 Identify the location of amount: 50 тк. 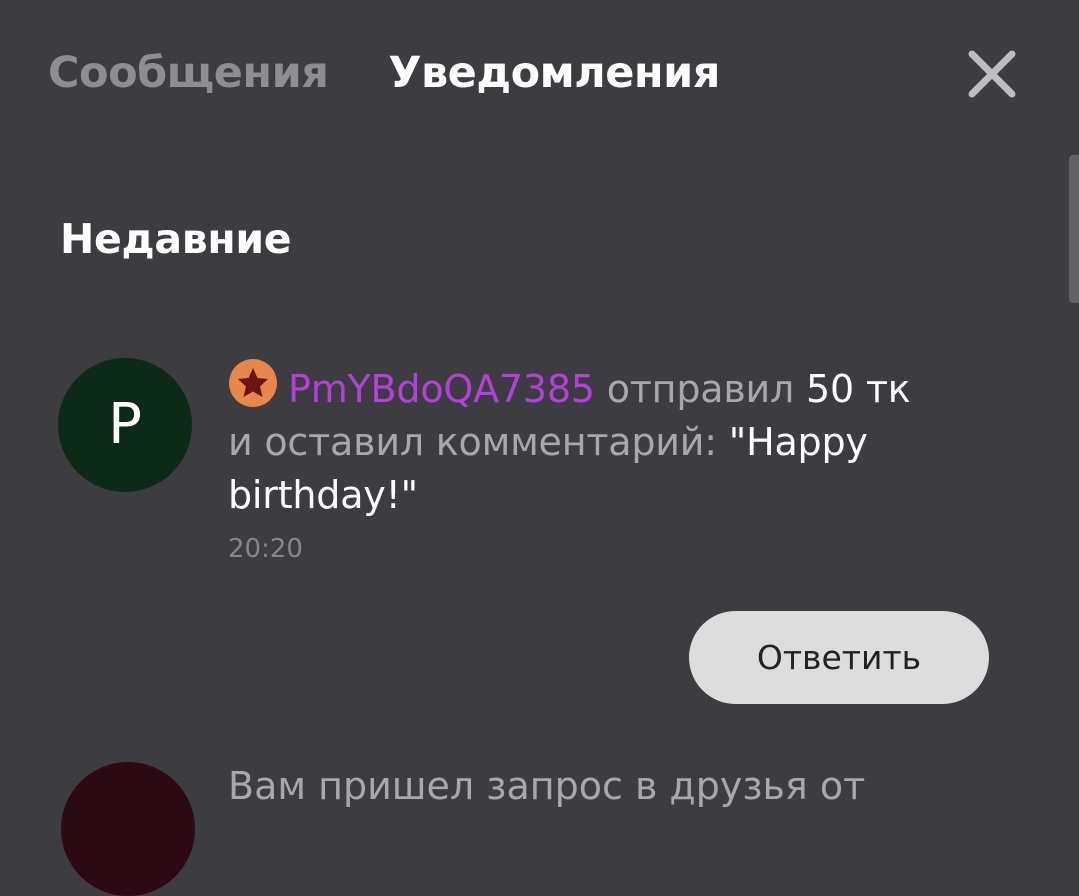
(858, 389).